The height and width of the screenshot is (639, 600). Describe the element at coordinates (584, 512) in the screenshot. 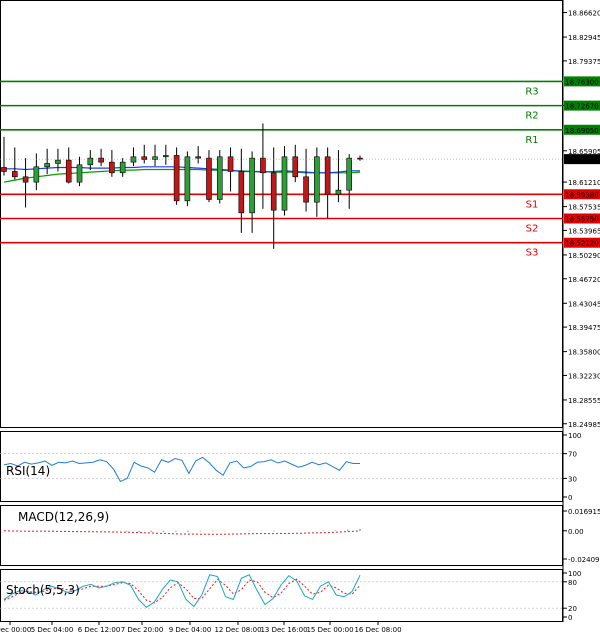

I see `macd-y-tick-label: 0.016915` at that location.